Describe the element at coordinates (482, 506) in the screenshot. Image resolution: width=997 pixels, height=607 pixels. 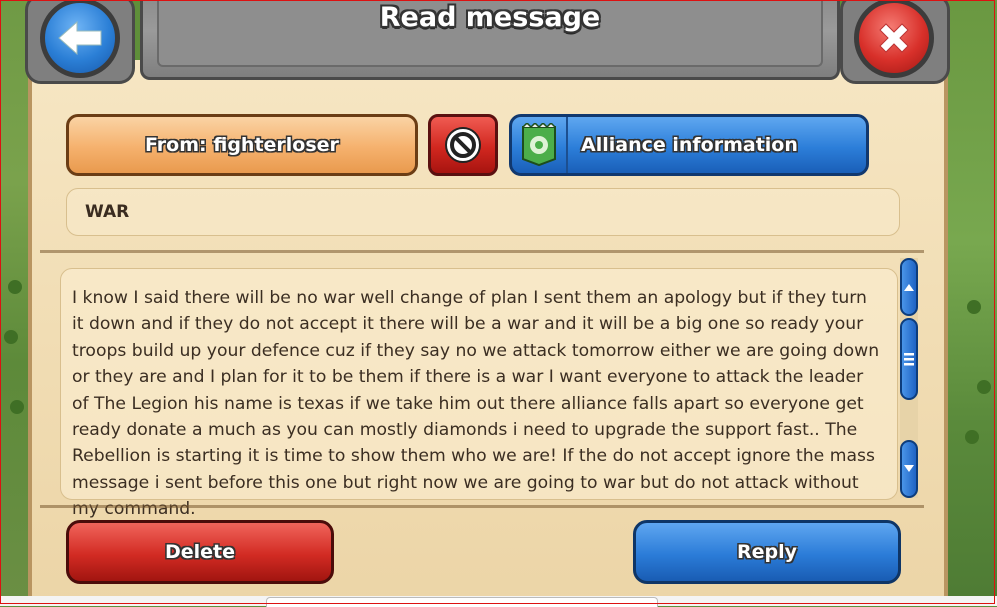
I see `divider-bottom` at that location.